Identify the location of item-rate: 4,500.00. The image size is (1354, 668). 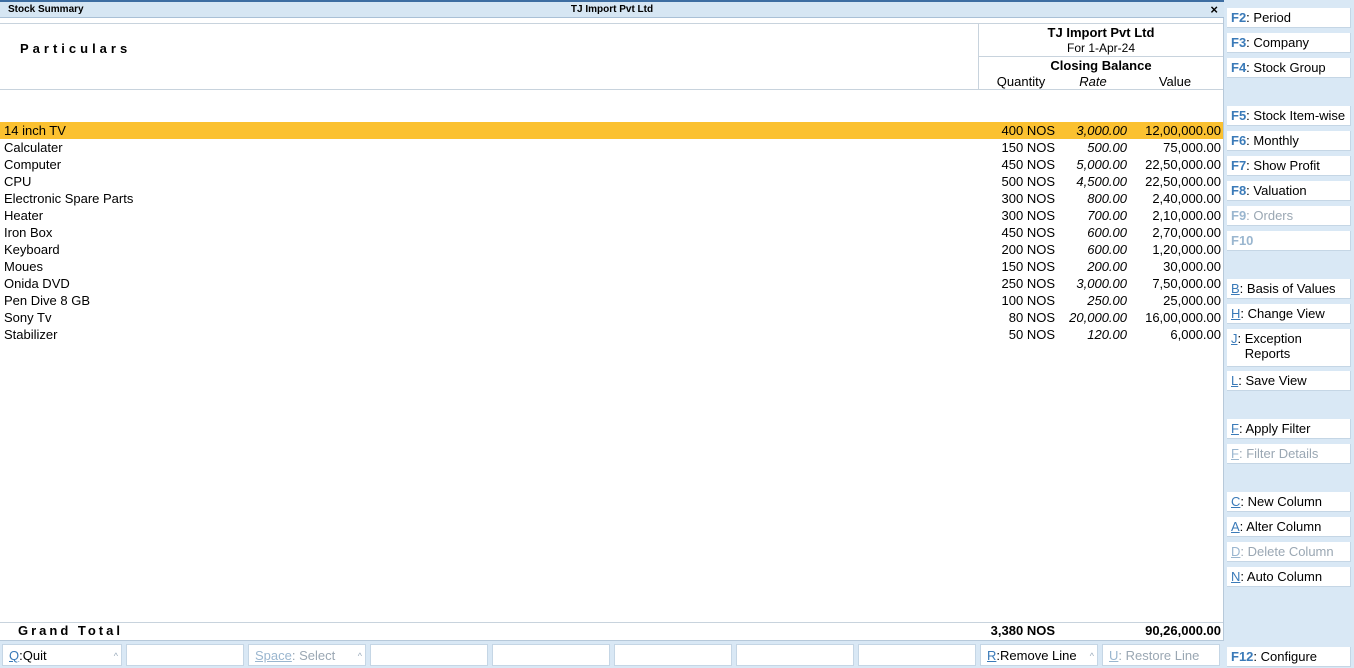
(1101, 181).